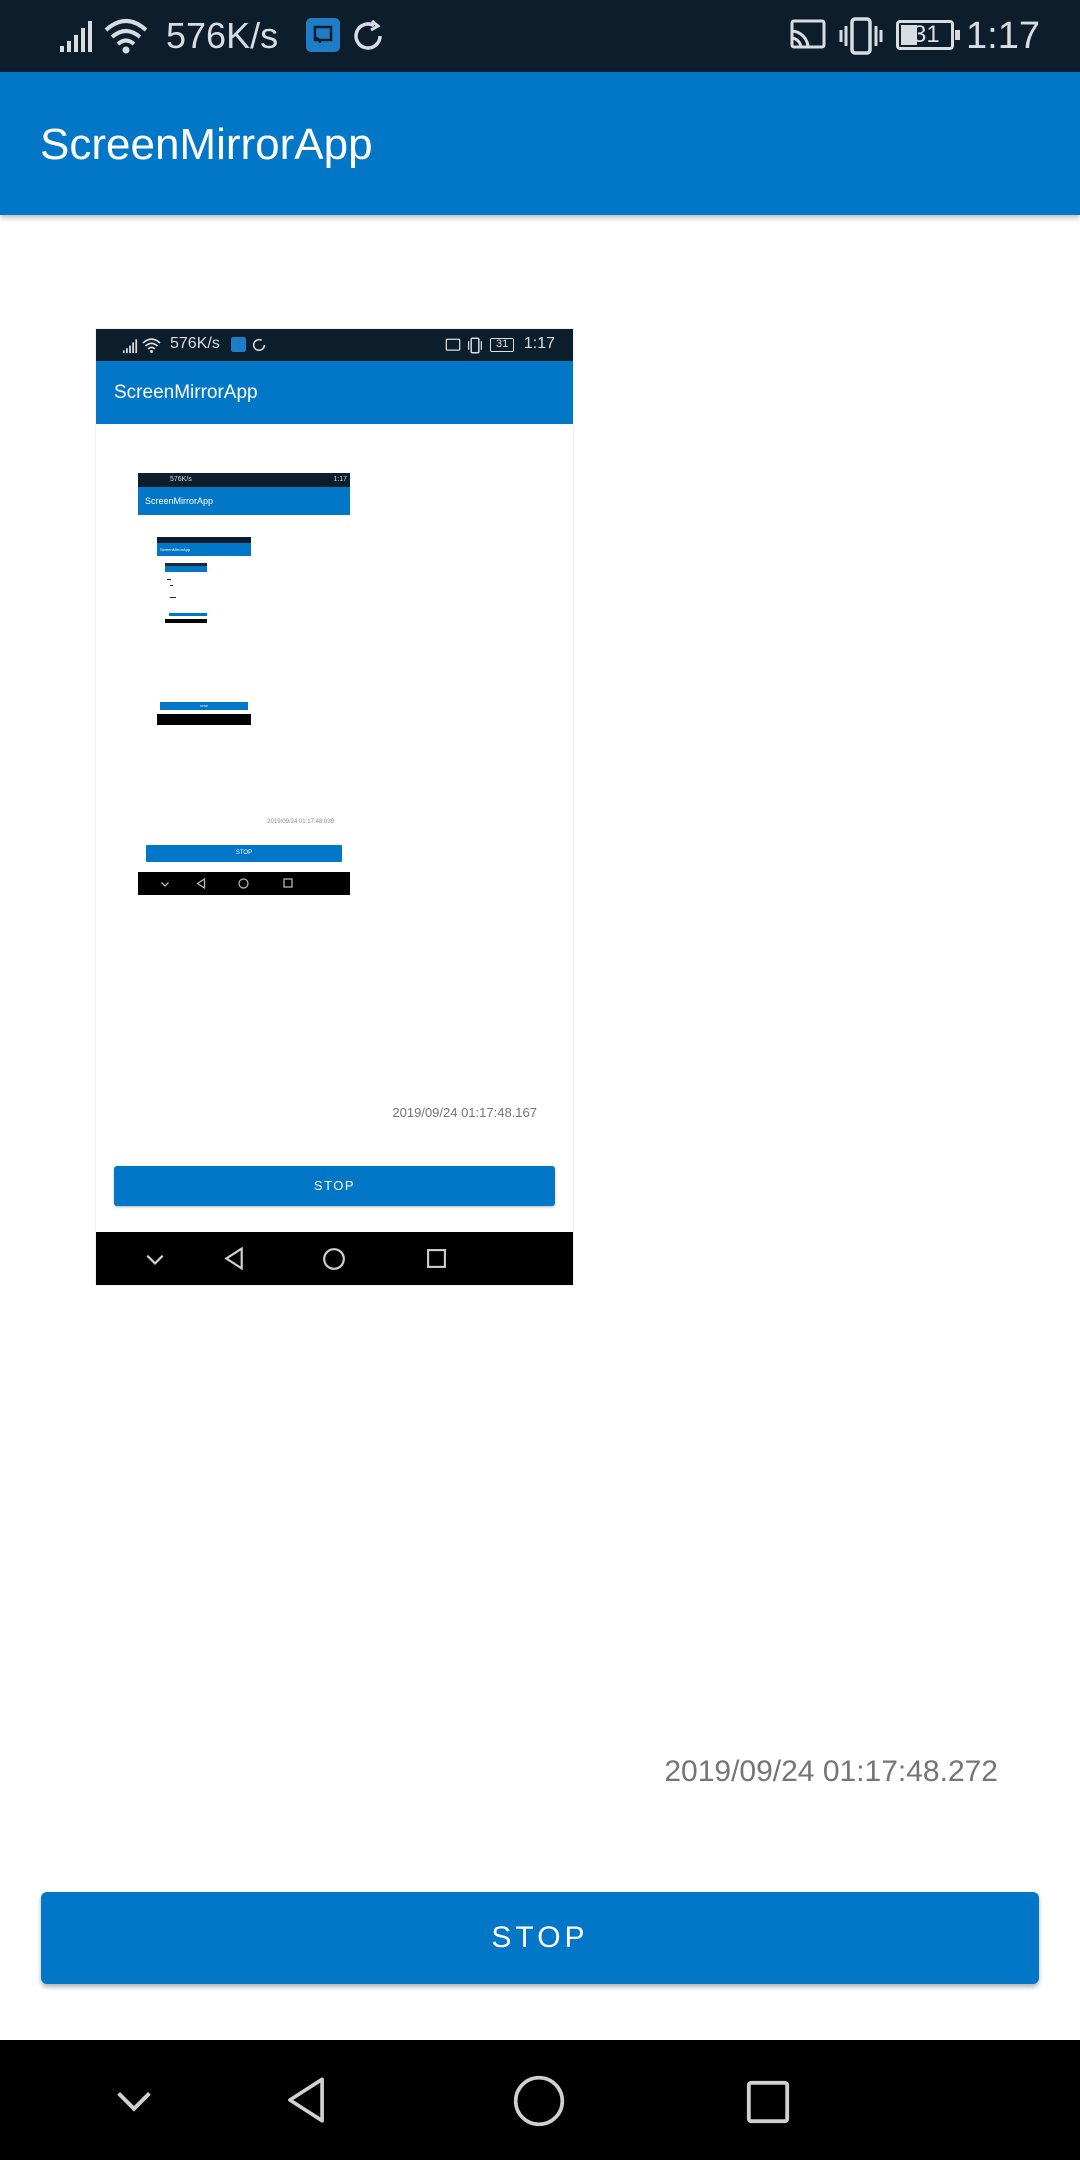 The width and height of the screenshot is (1080, 2160). I want to click on timestamp-label: 2019/09/24 01:17:48.272, so click(831, 1771).